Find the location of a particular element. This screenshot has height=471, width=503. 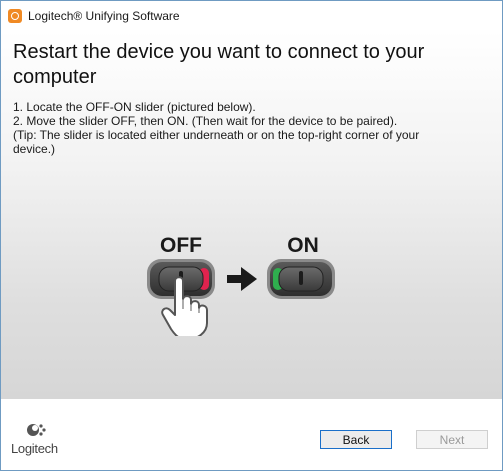

back-button: Back is located at coordinates (356, 439).